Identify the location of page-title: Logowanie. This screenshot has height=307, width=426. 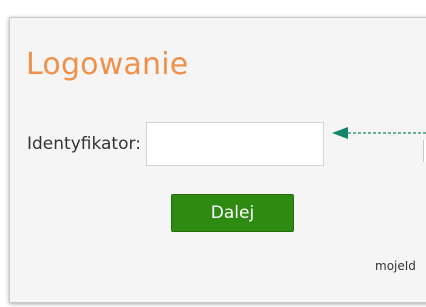
(107, 64).